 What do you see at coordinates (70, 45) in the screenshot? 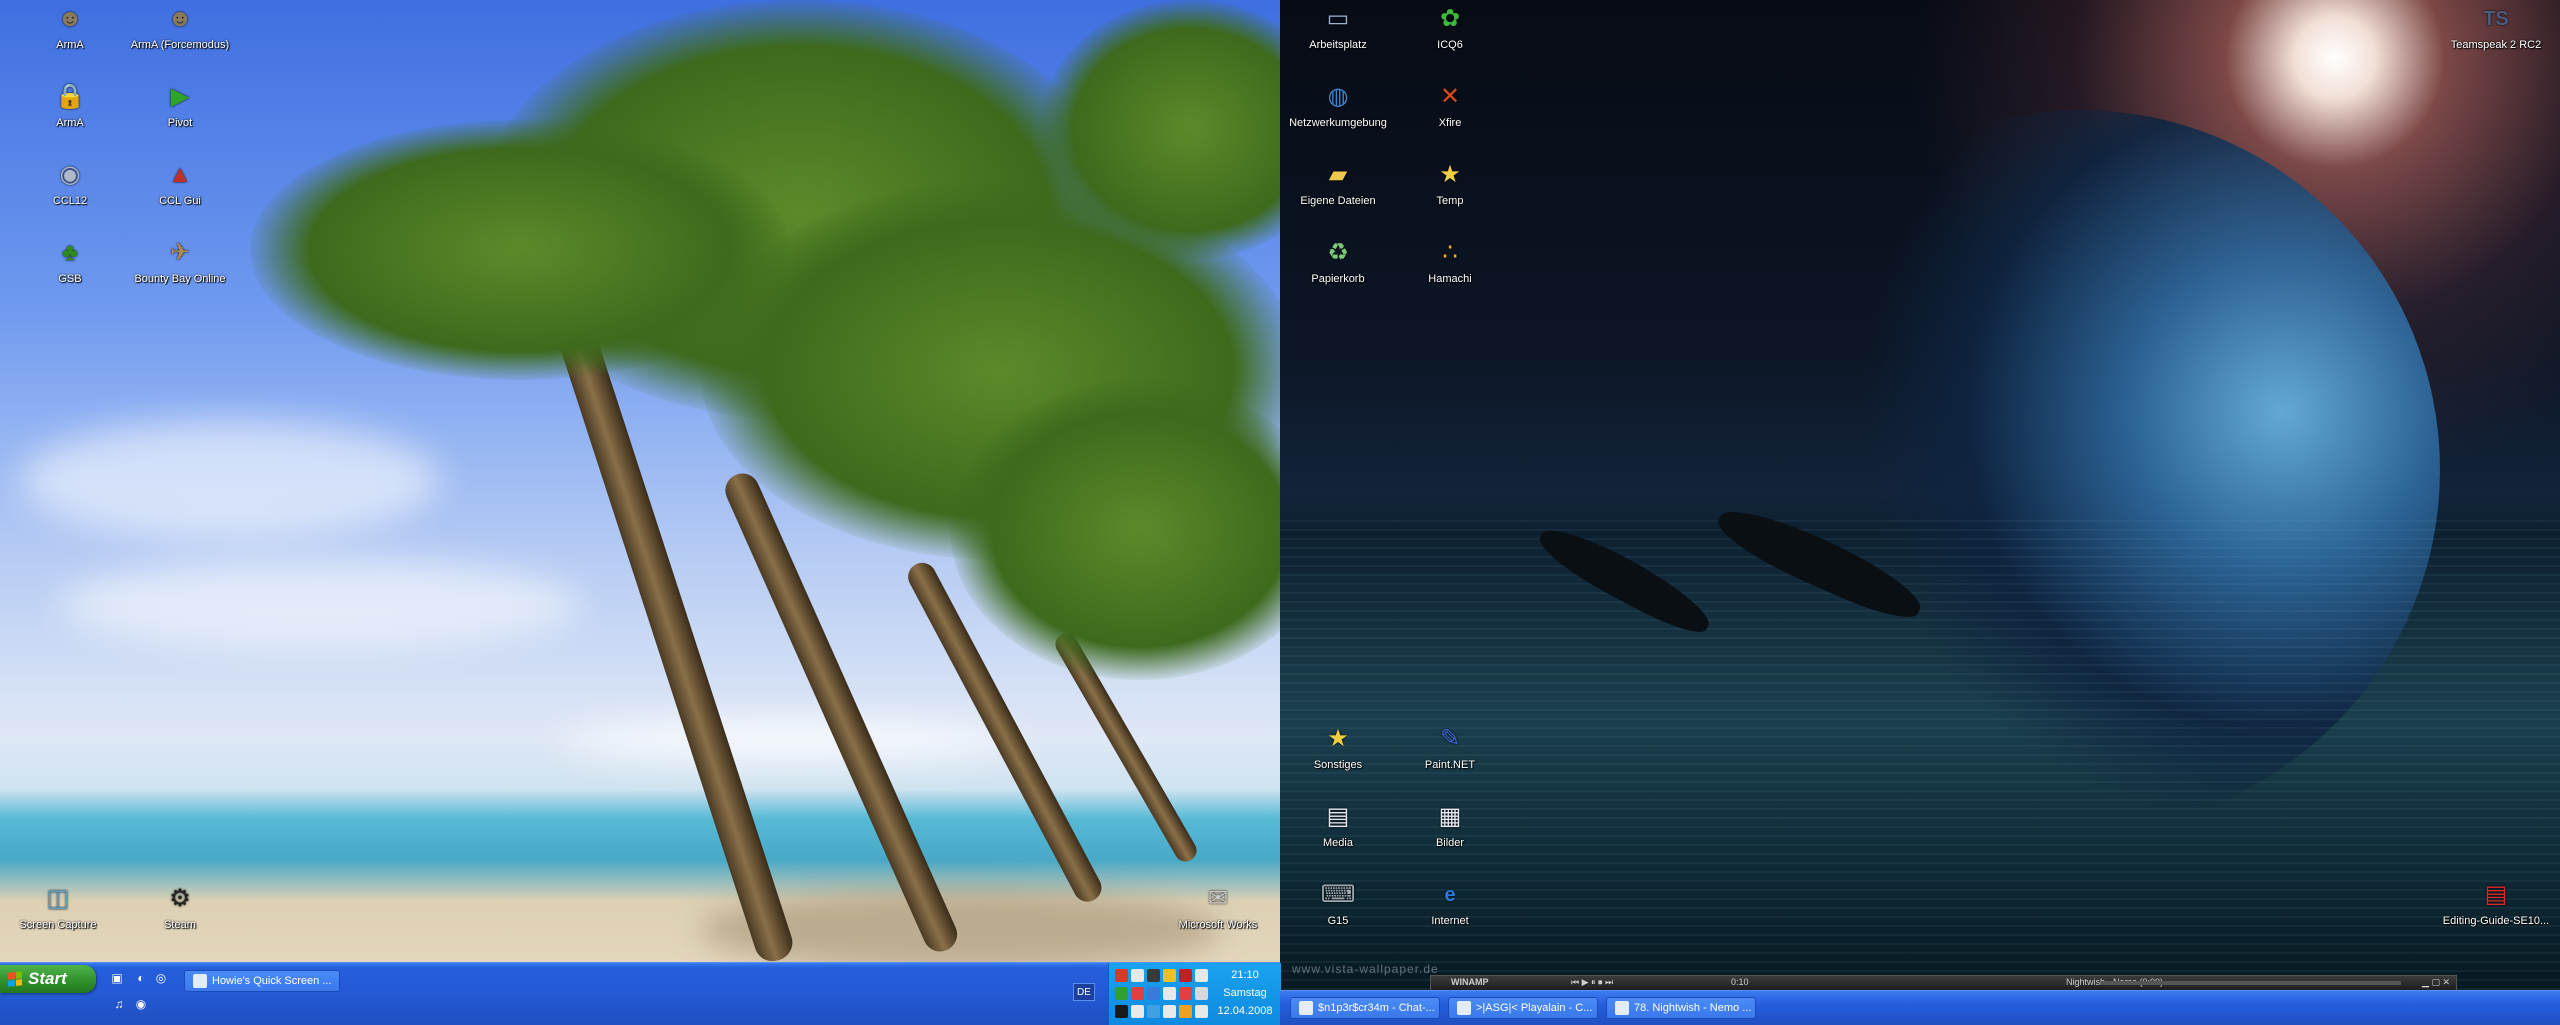
I see `desktop-icon-label: ArmA` at bounding box center [70, 45].